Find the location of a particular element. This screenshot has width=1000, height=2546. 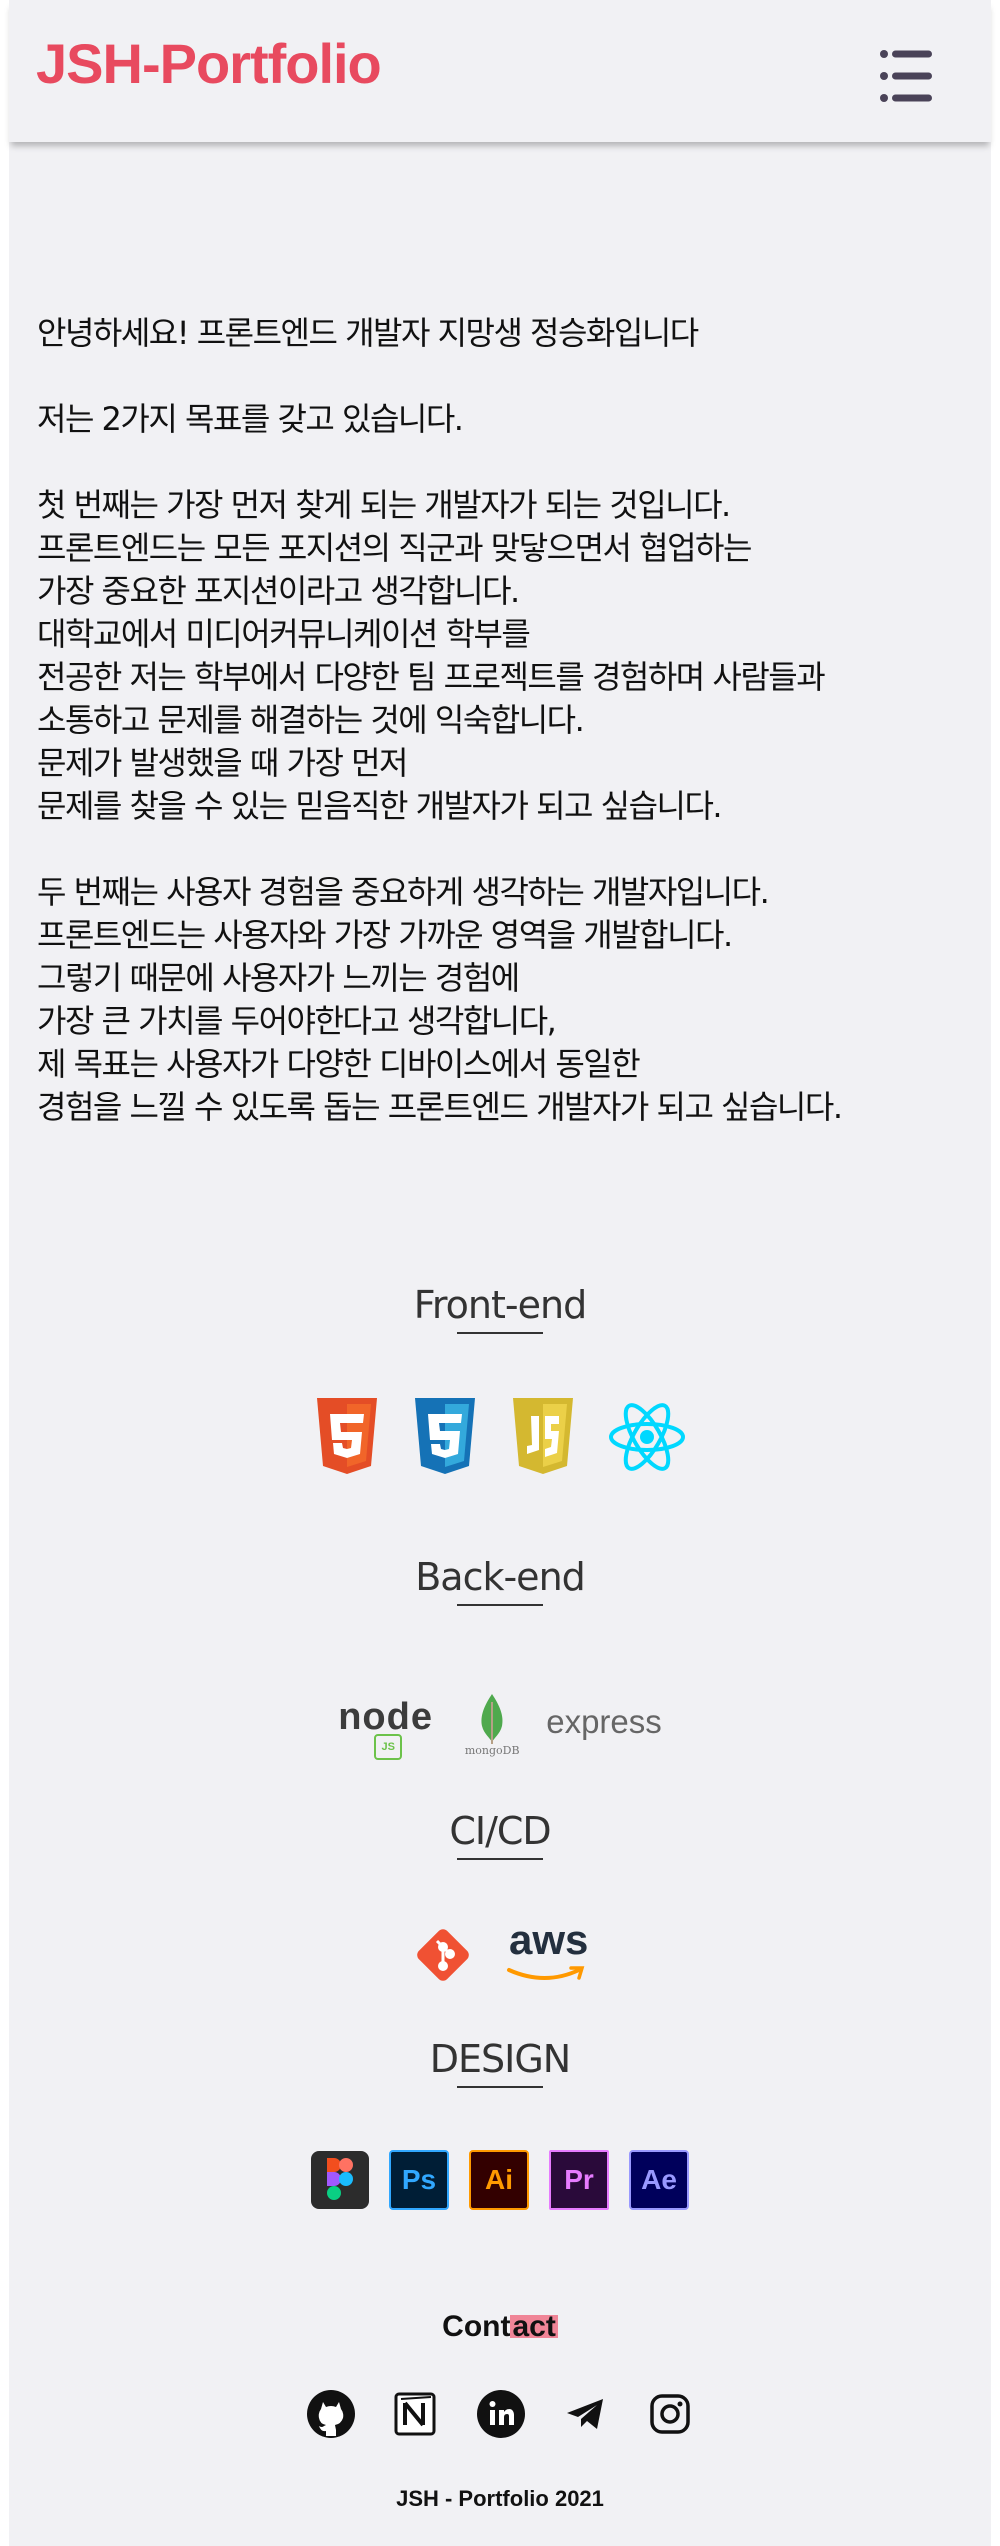

aws-icon: aws is located at coordinates (546, 1952).